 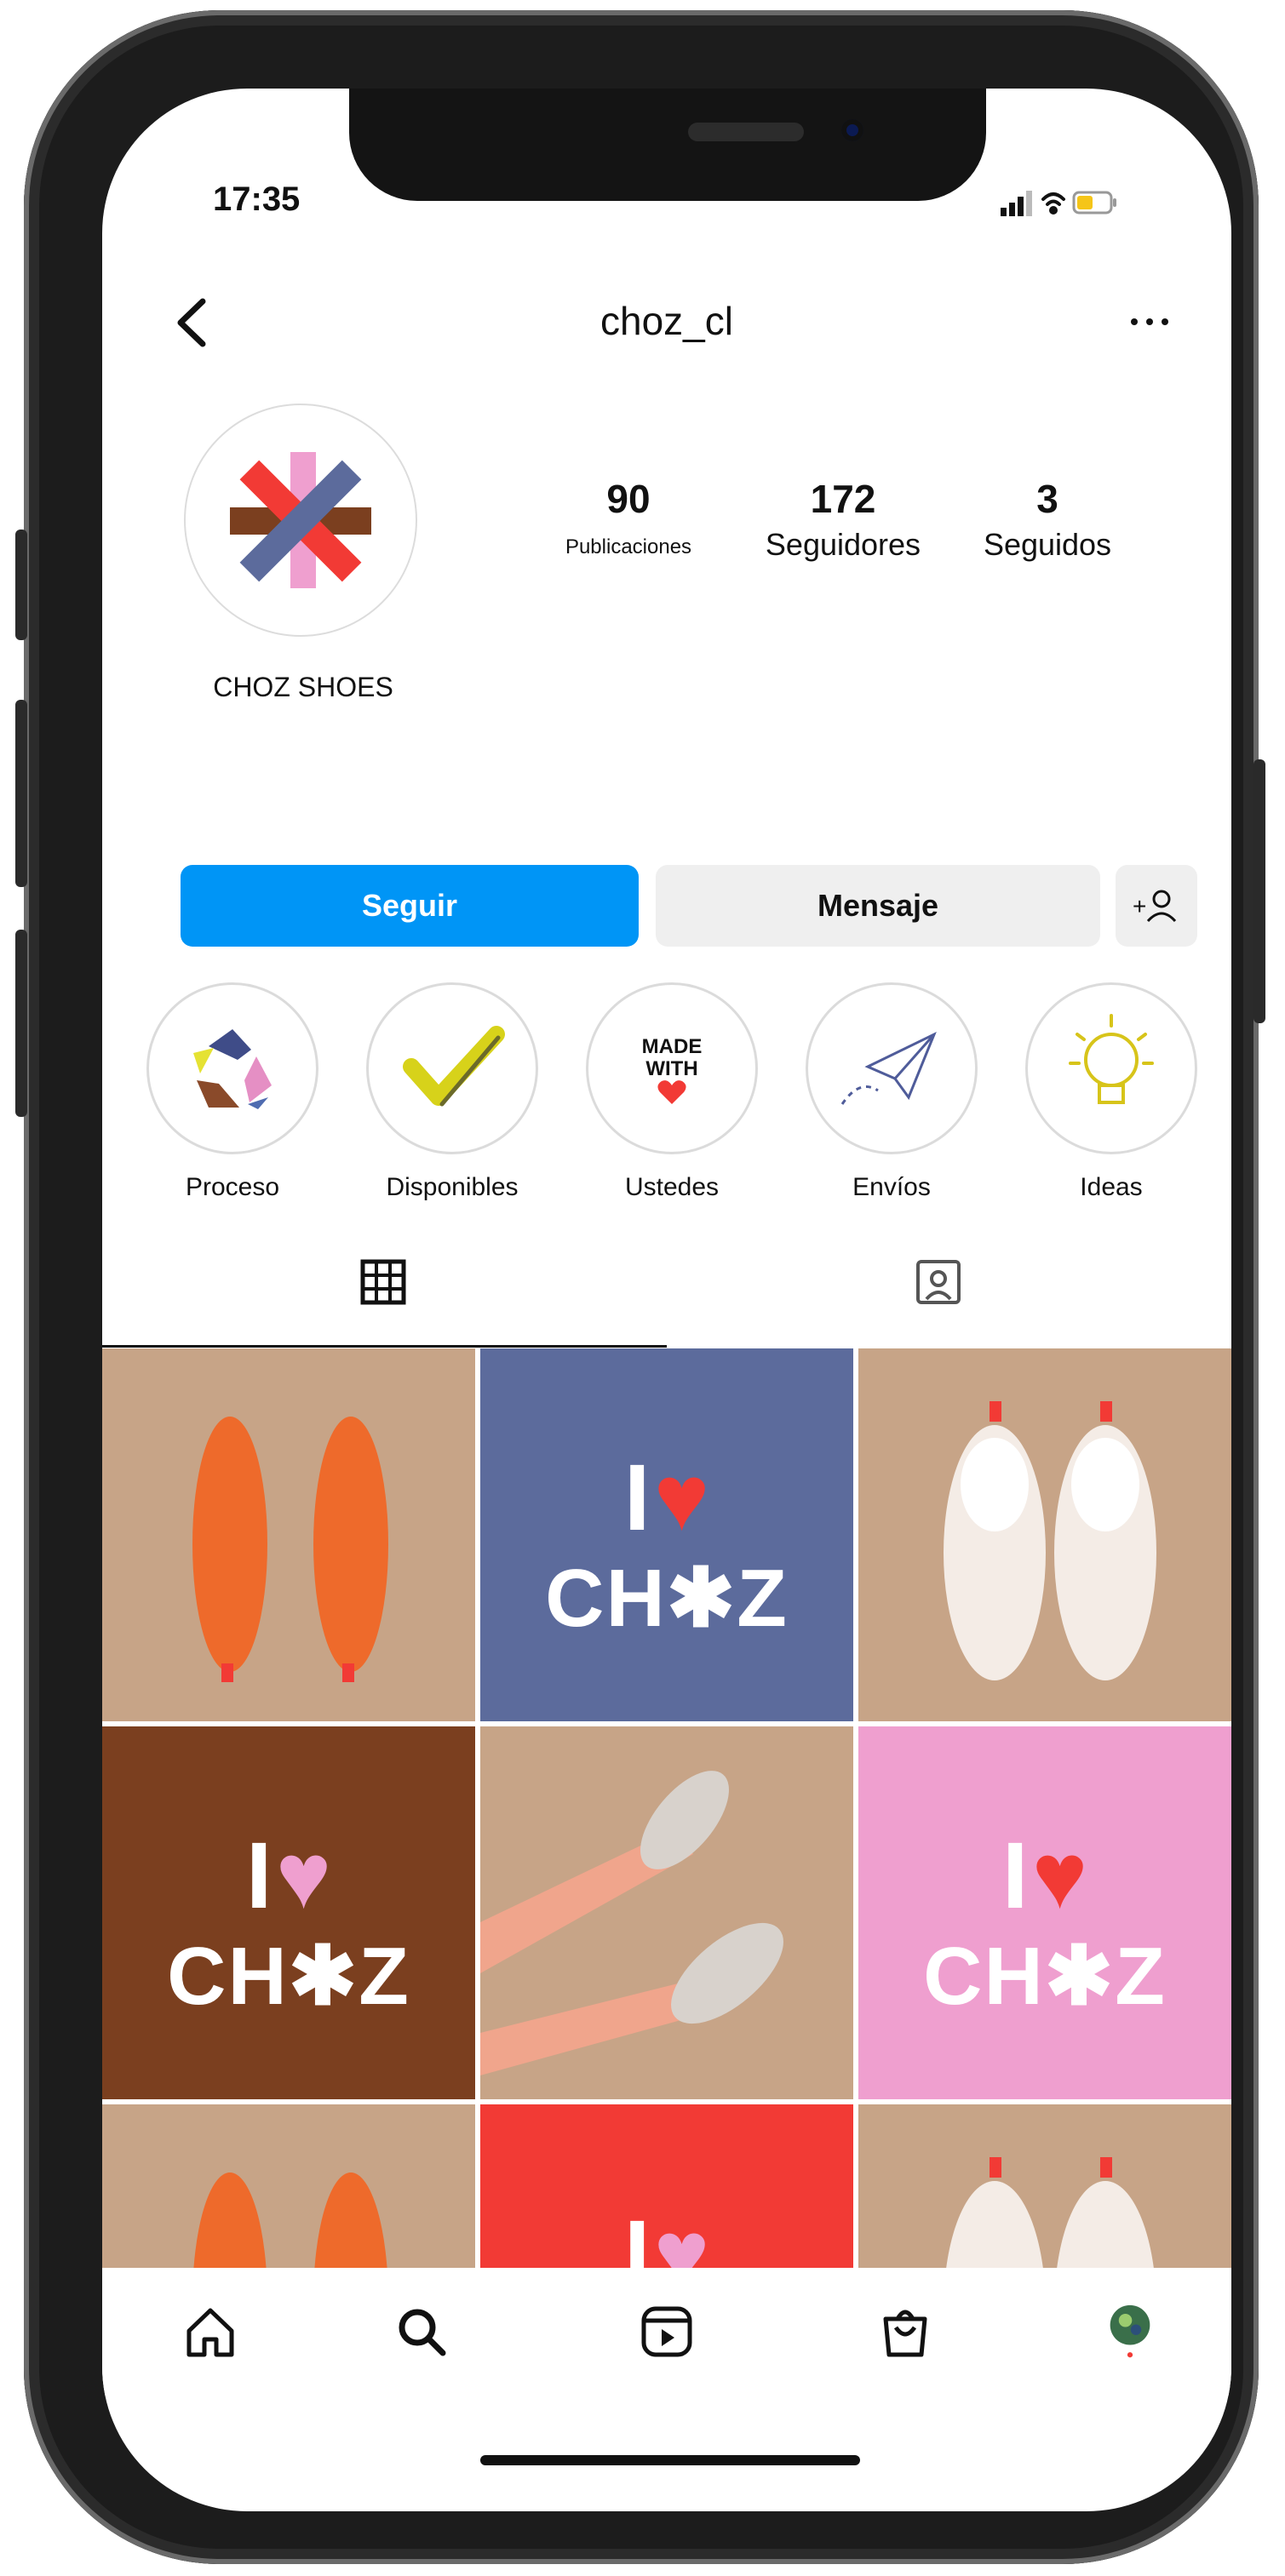 I want to click on battery-icon, so click(x=1094, y=203).